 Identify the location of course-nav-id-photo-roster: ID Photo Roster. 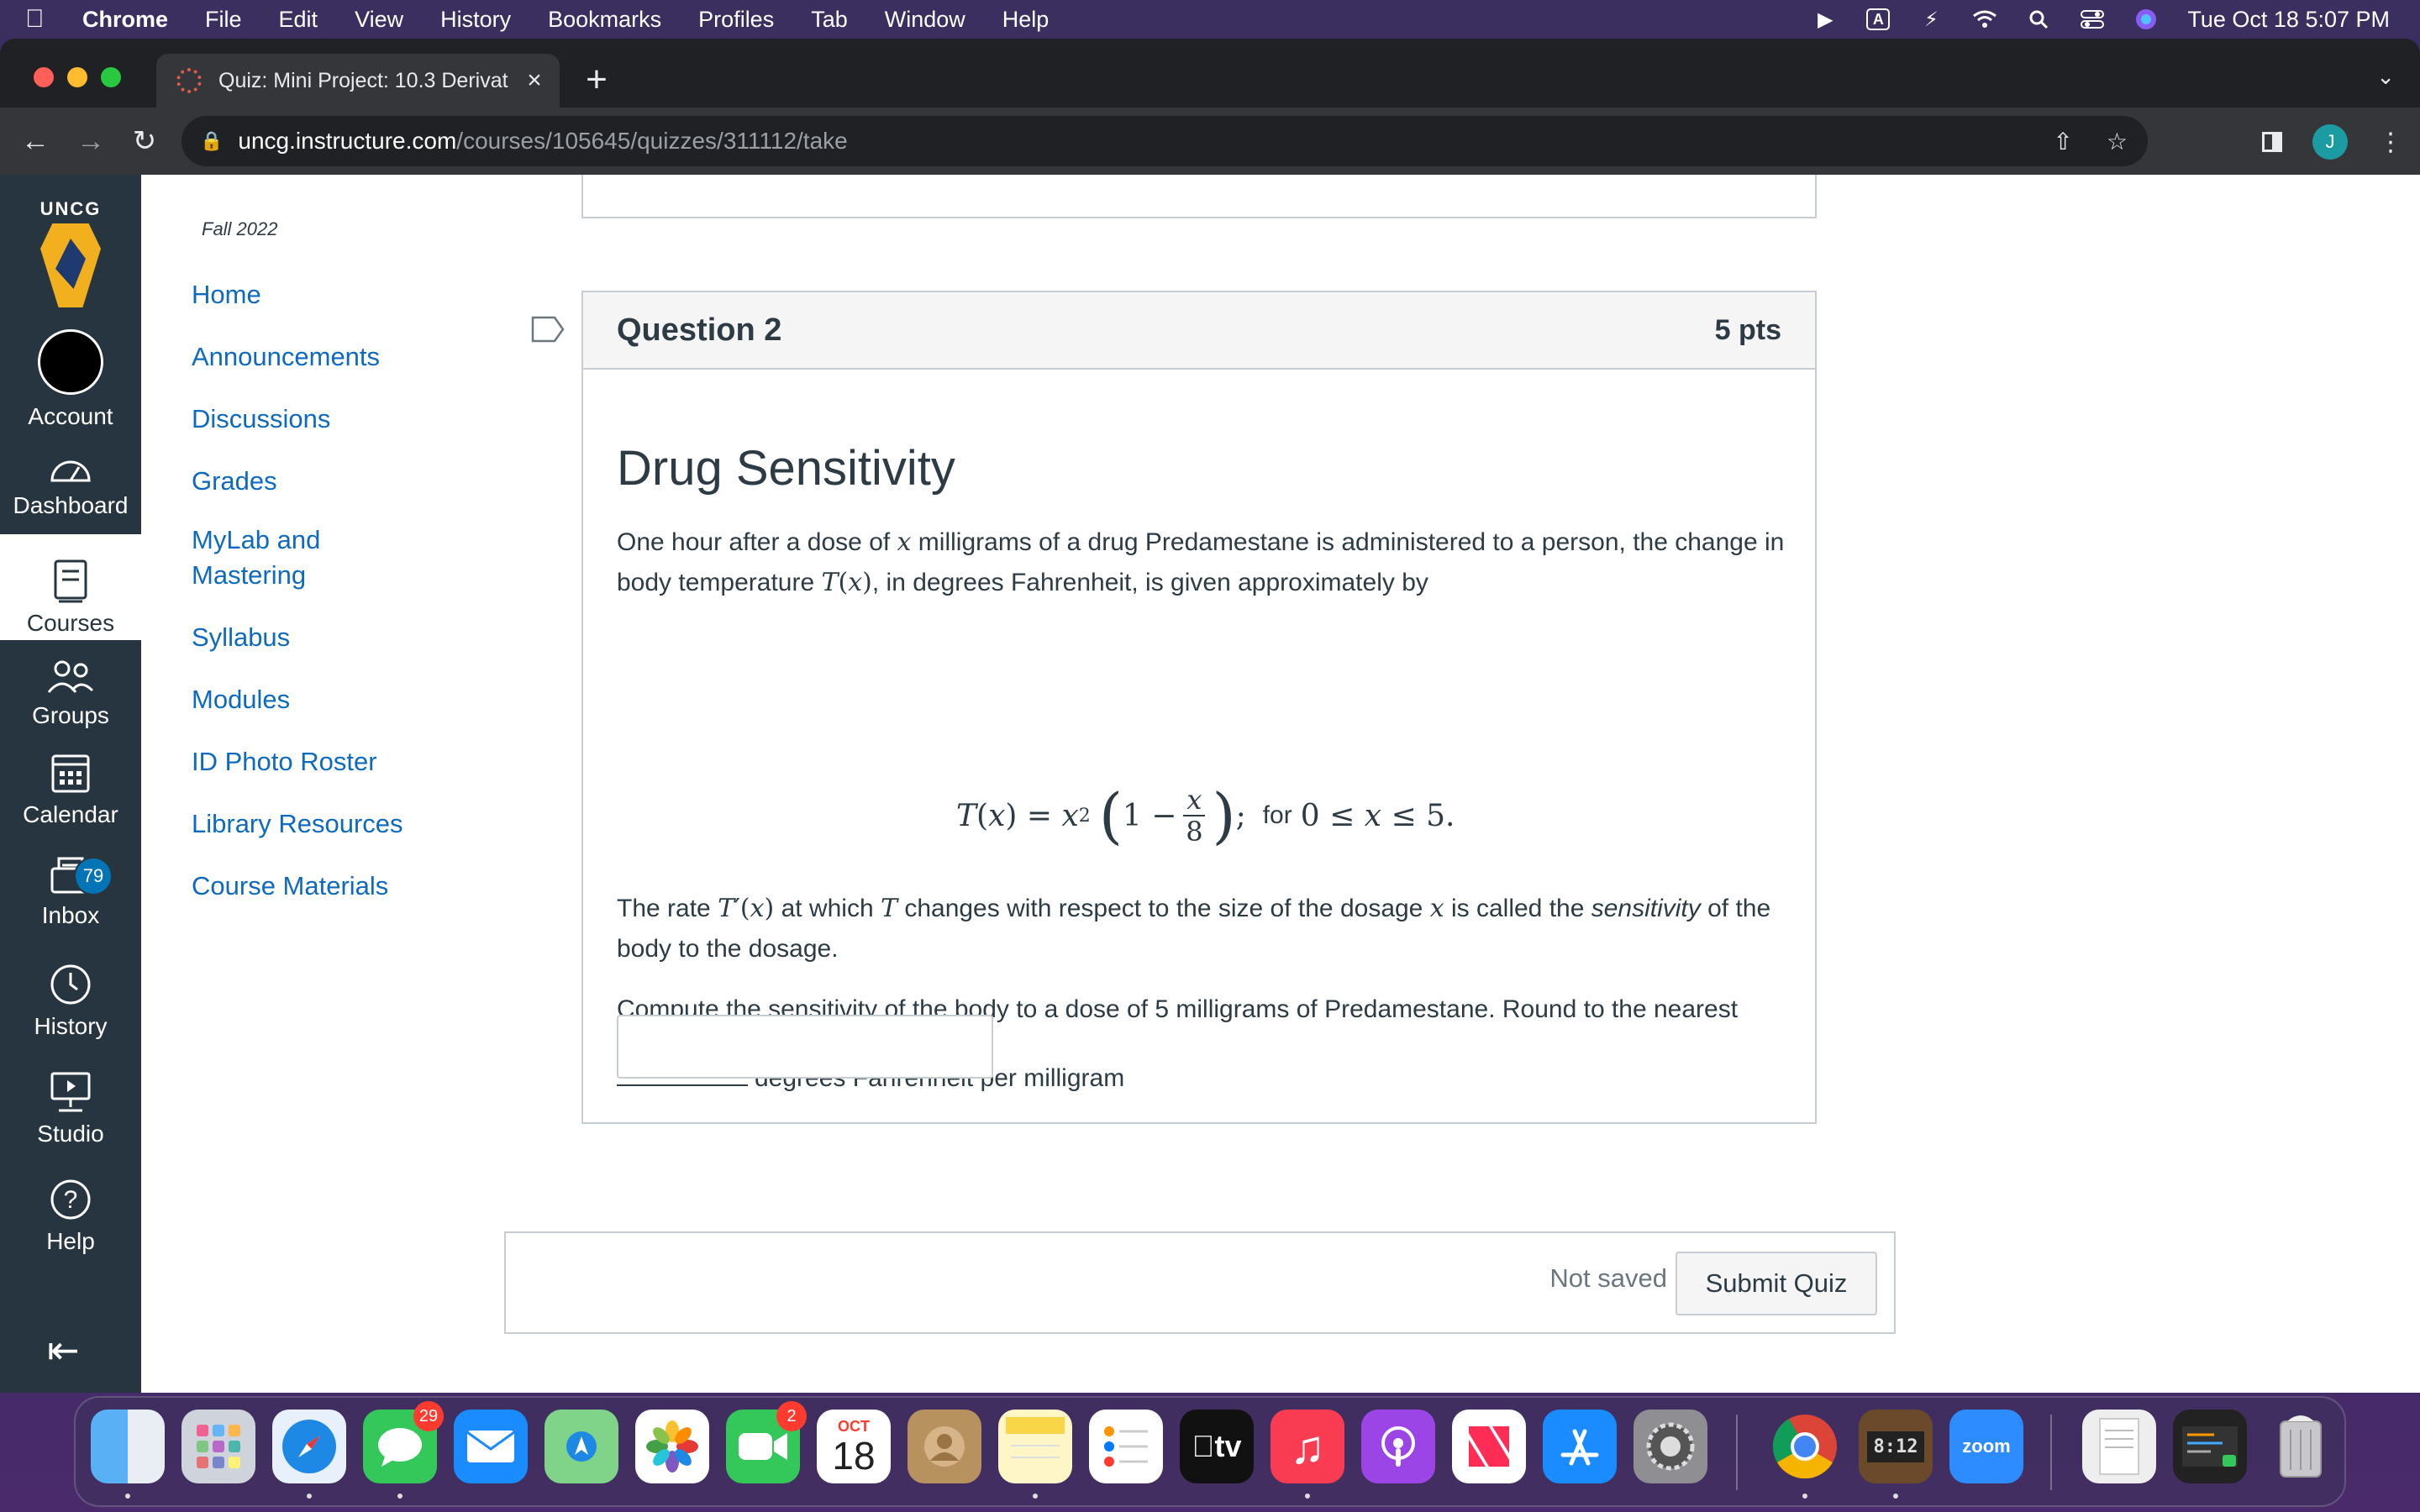
(326, 762).